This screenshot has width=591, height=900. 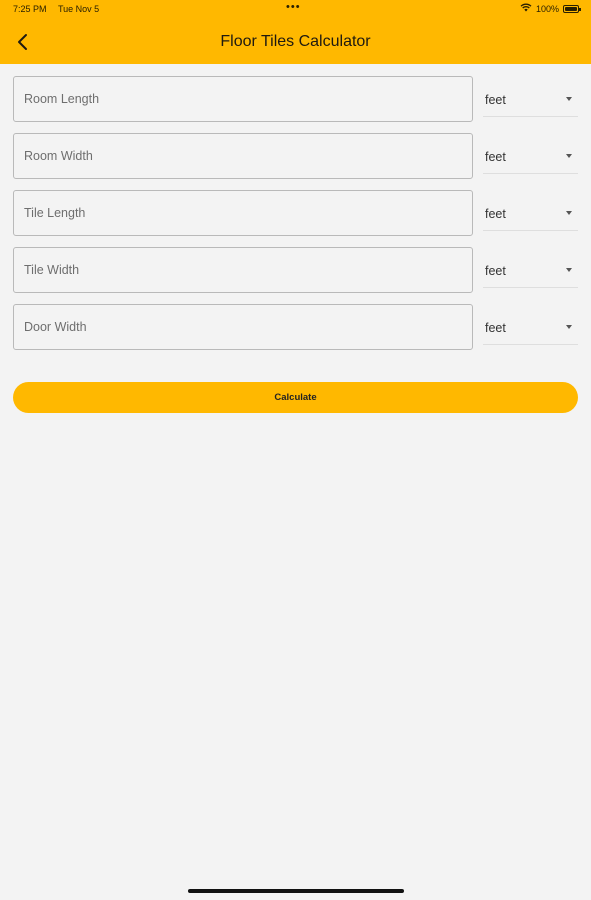 I want to click on room-width-row: Room Width feet, so click(x=295, y=156).